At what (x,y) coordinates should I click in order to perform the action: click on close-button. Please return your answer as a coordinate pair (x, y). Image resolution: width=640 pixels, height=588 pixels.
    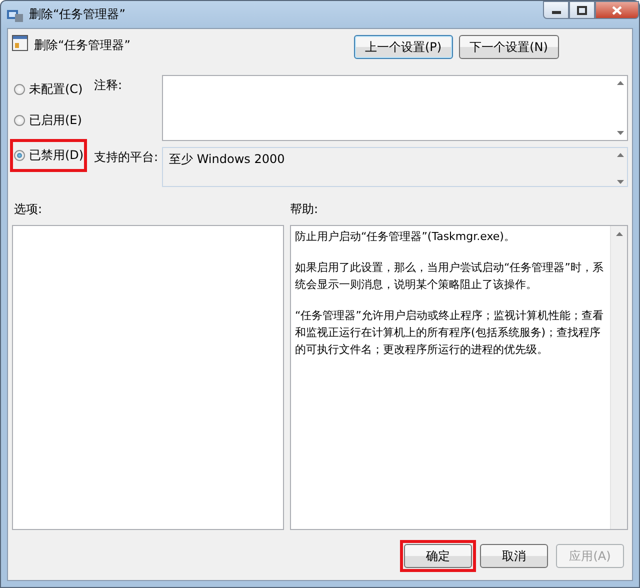
    Looking at the image, I should click on (617, 10).